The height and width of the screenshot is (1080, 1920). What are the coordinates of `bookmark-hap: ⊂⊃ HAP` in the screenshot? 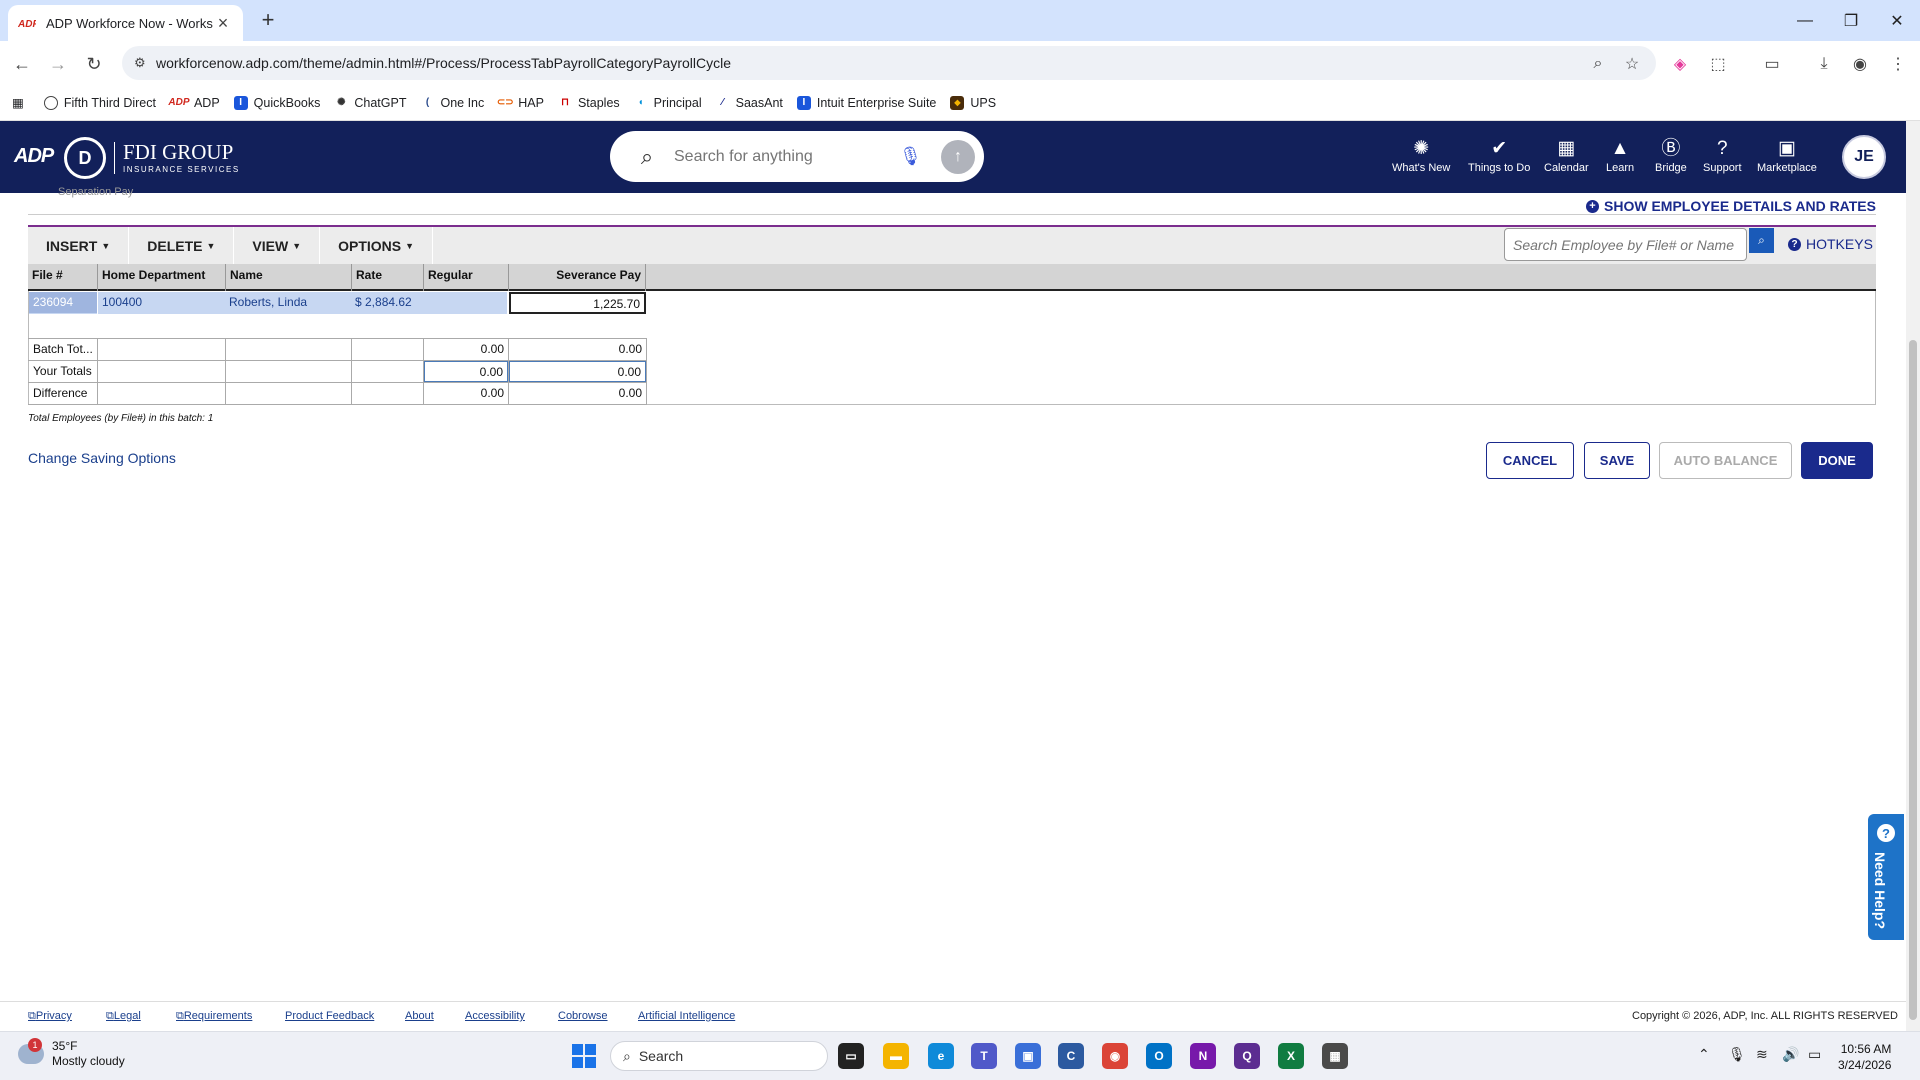 It's located at (520, 103).